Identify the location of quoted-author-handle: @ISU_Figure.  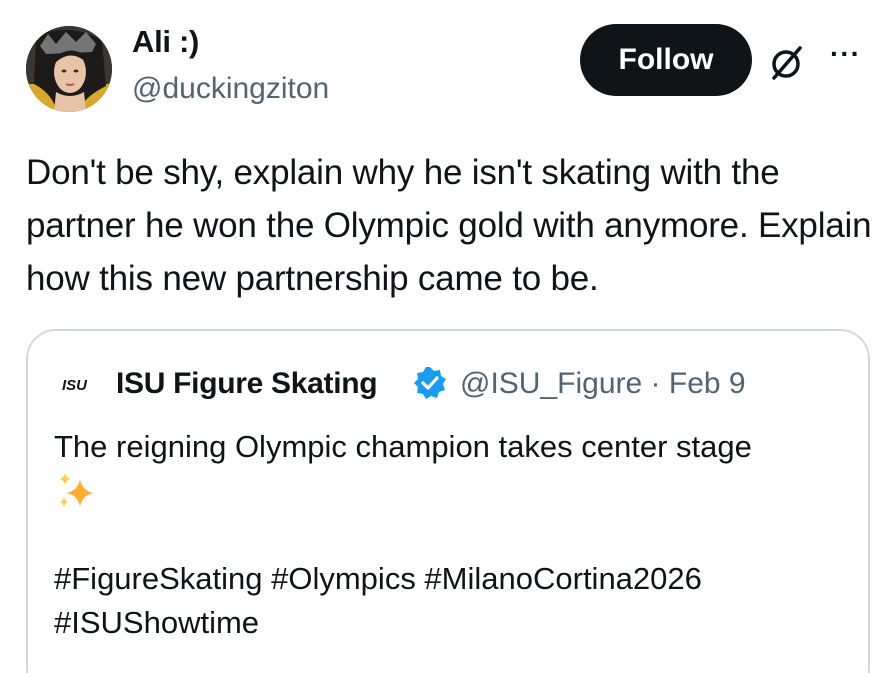
(551, 383).